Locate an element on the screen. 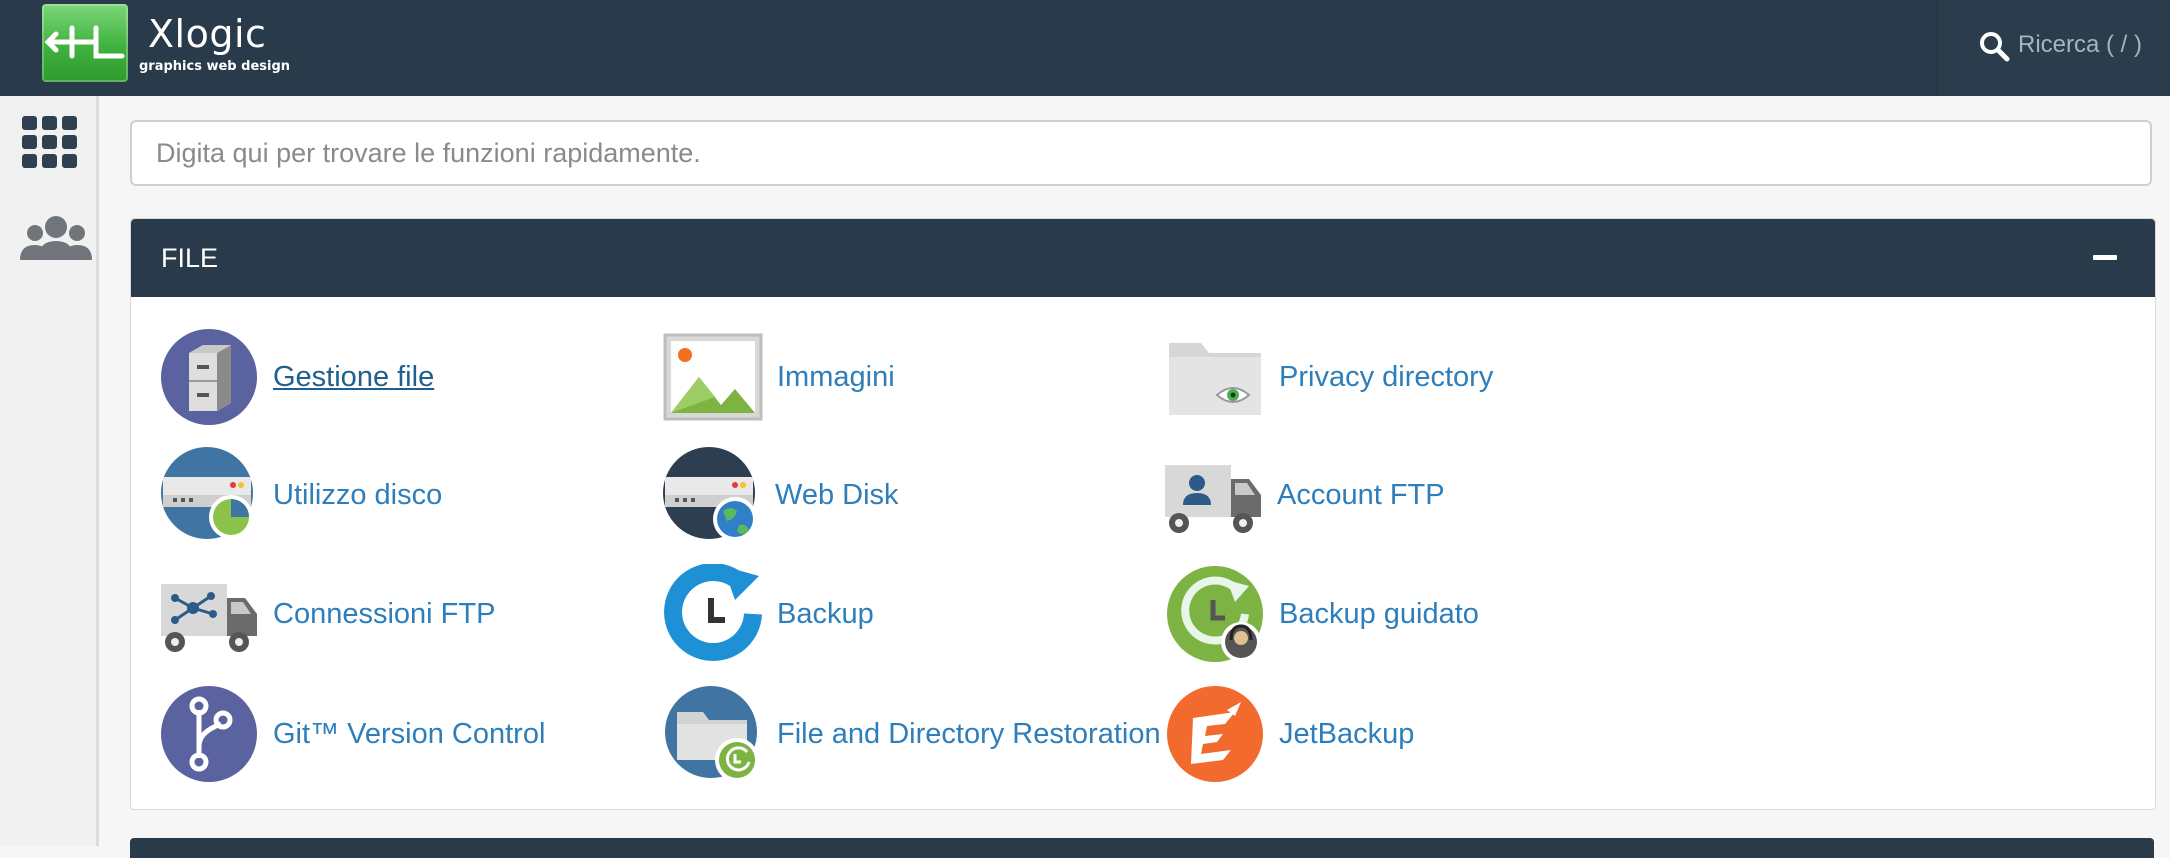  users-group-icon is located at coordinates (56, 238).